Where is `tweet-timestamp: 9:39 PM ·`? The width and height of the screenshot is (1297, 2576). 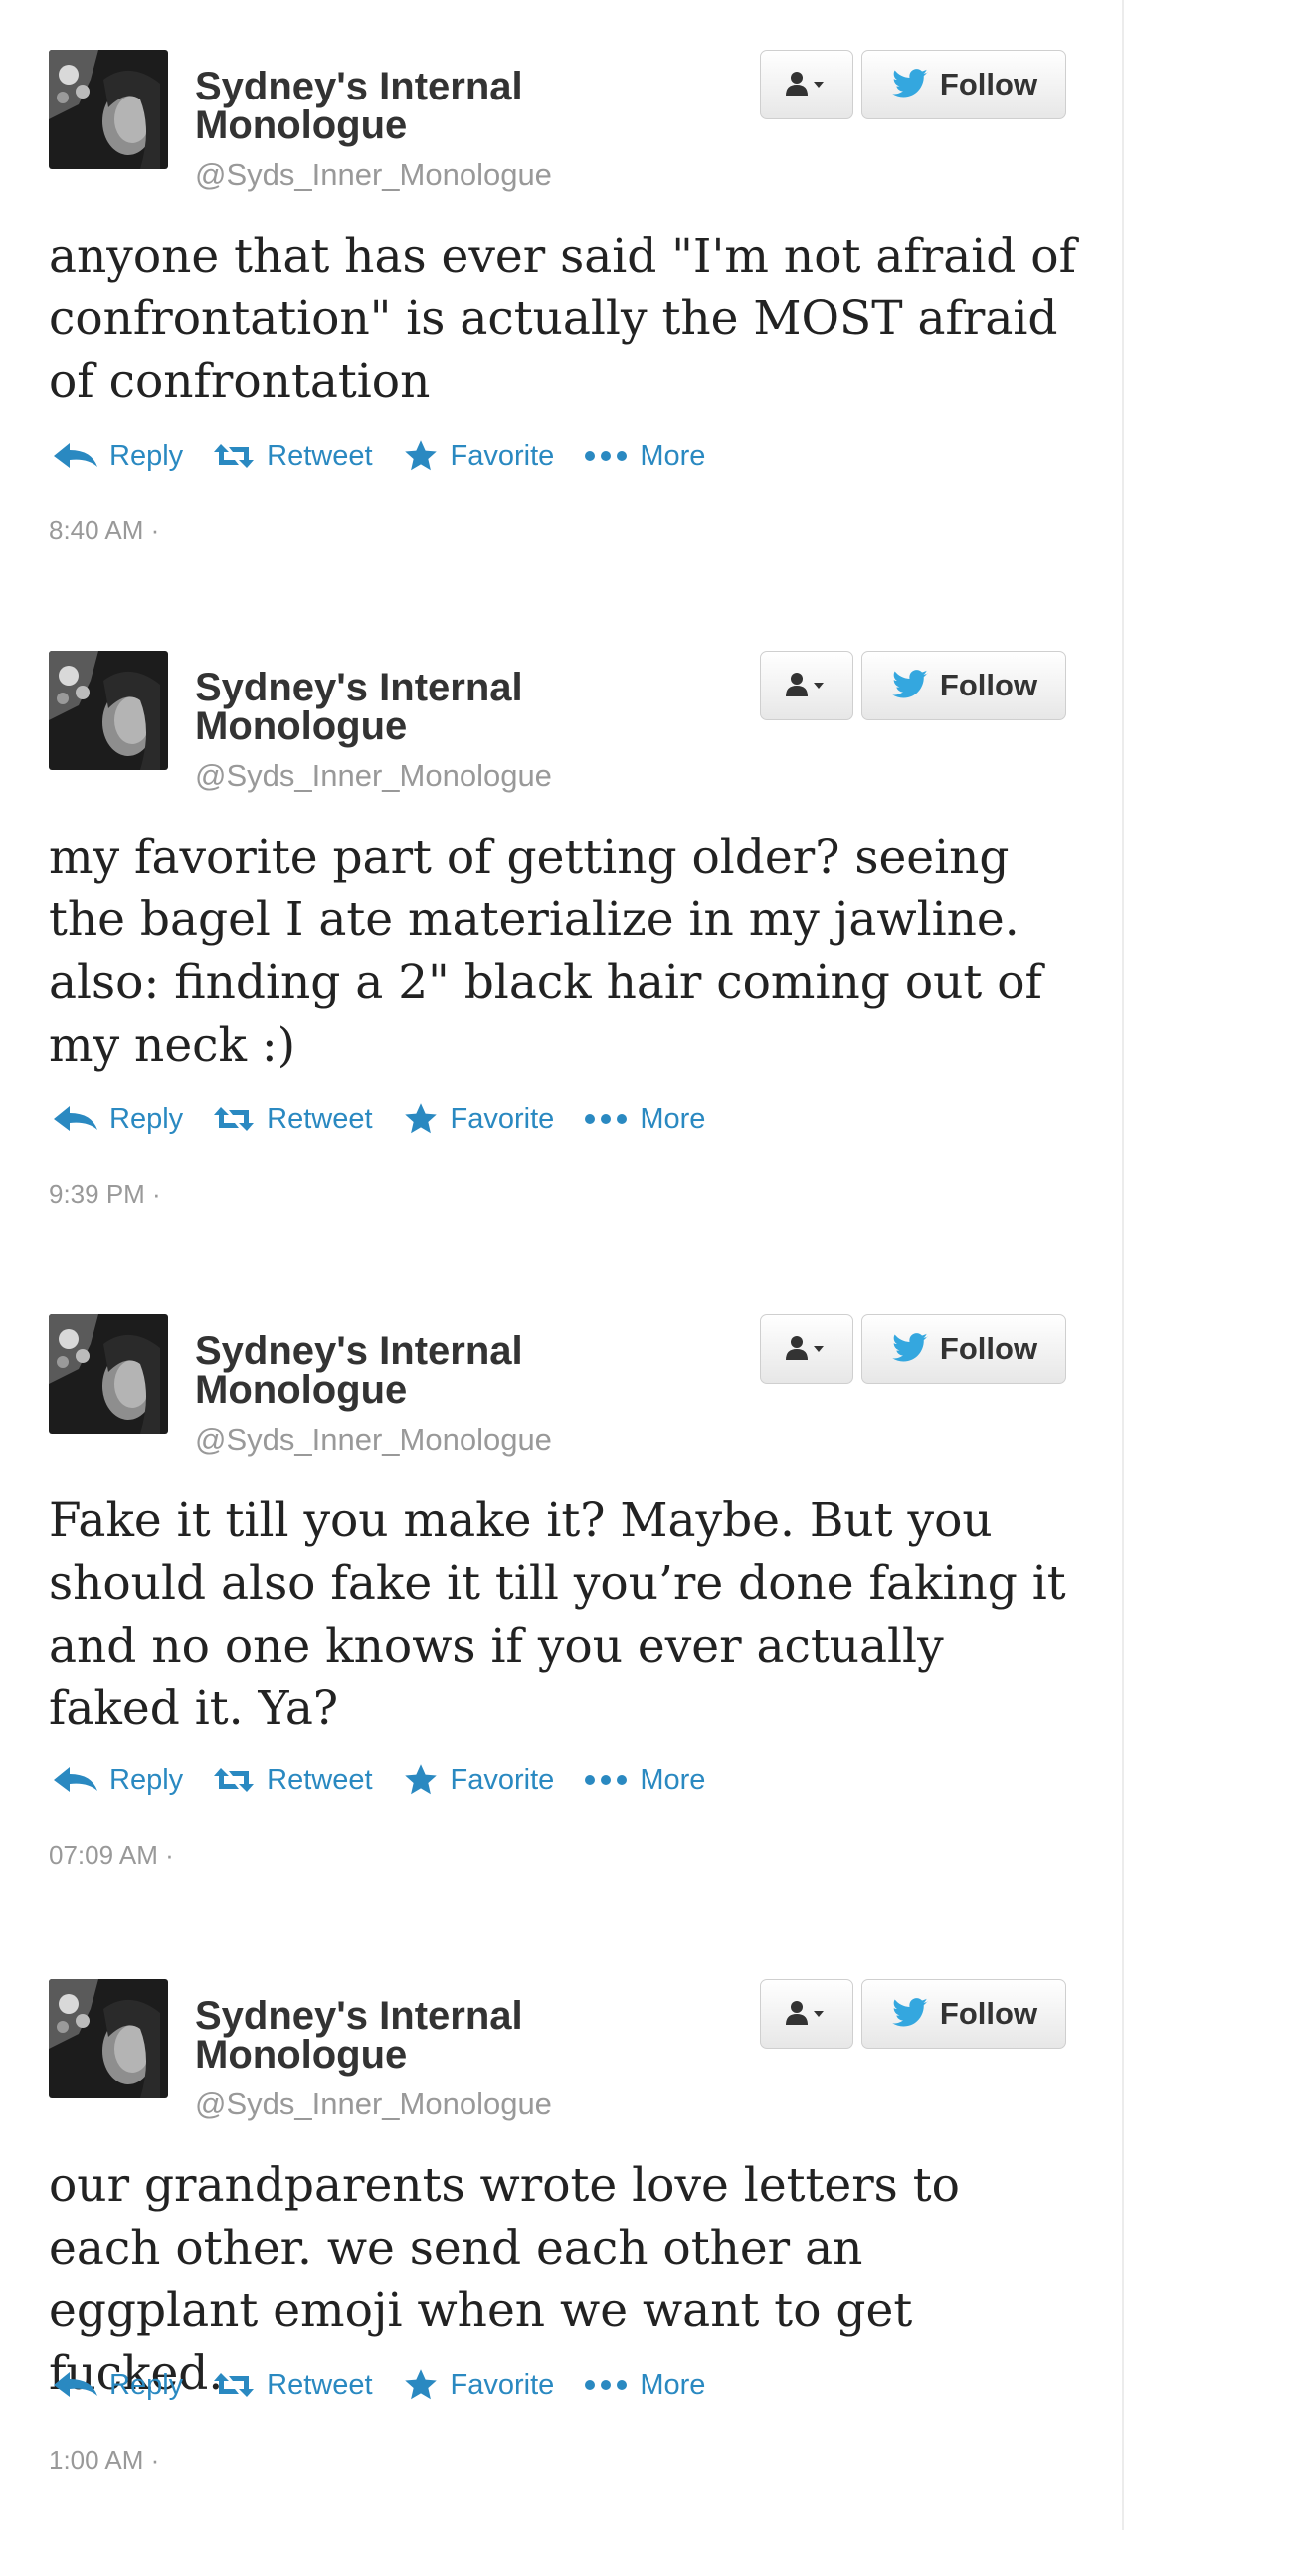
tweet-timestamp: 9:39 PM · is located at coordinates (105, 1194).